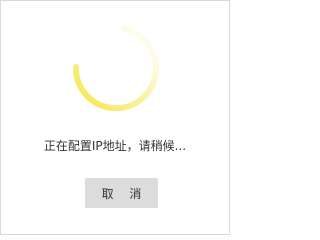 The height and width of the screenshot is (240, 320). What do you see at coordinates (121, 193) in the screenshot?
I see `cancel-button: 取 消` at bounding box center [121, 193].